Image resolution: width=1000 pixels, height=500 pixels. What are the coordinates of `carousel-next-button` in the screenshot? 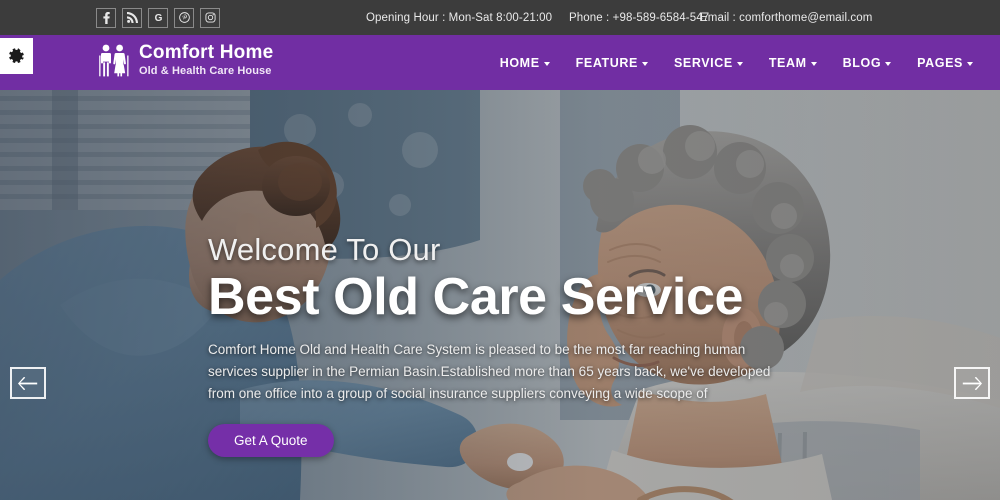 It's located at (972, 383).